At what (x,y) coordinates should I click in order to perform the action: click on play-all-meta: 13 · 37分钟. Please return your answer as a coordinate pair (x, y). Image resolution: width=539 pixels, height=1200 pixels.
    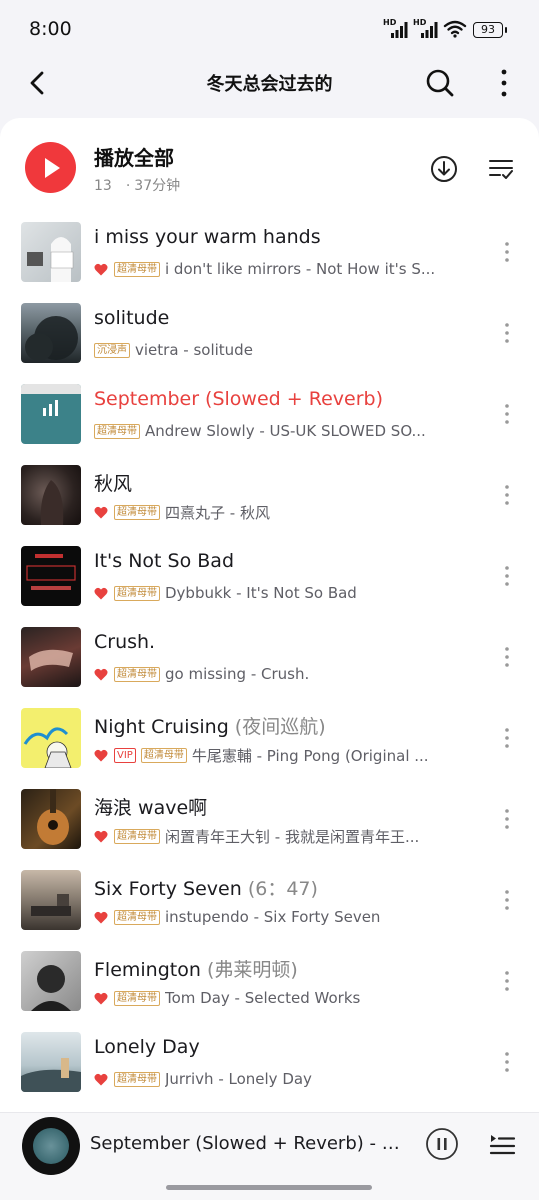
    Looking at the image, I should click on (137, 185).